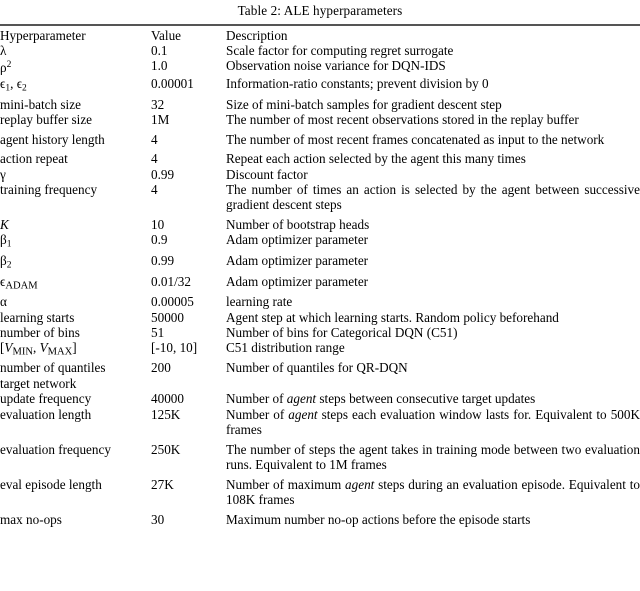 This screenshot has width=640, height=591. What do you see at coordinates (336, 66) in the screenshot?
I see `row-description: Observation noise variance for DQN-IDS` at bounding box center [336, 66].